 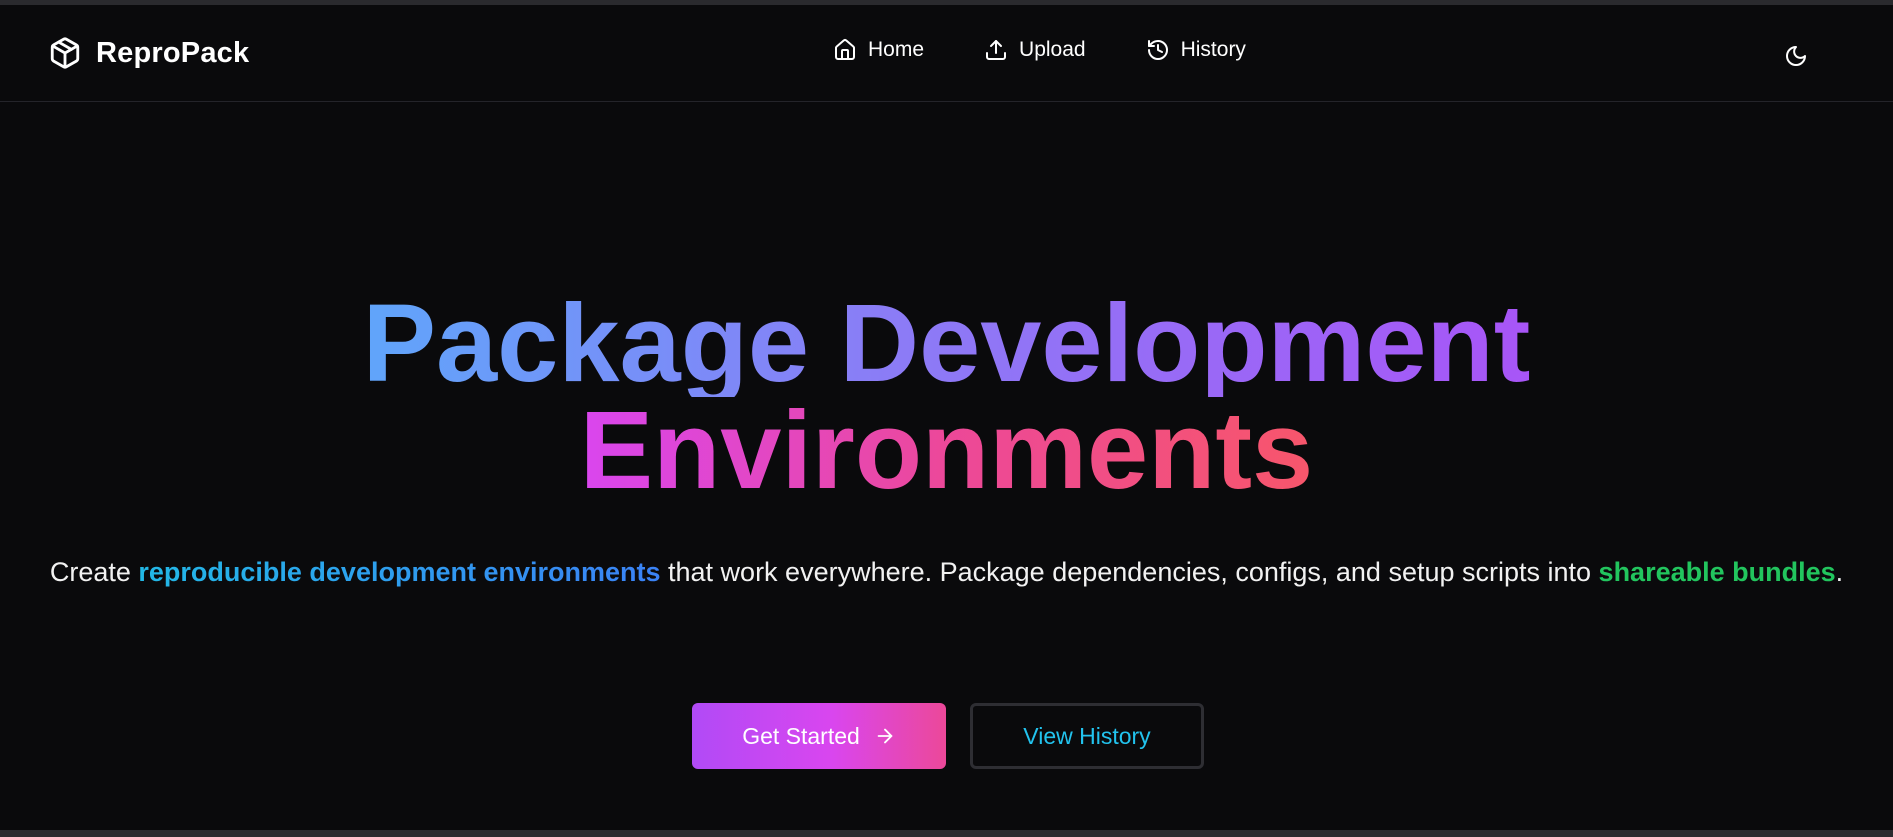 I want to click on upload-icon, so click(x=996, y=50).